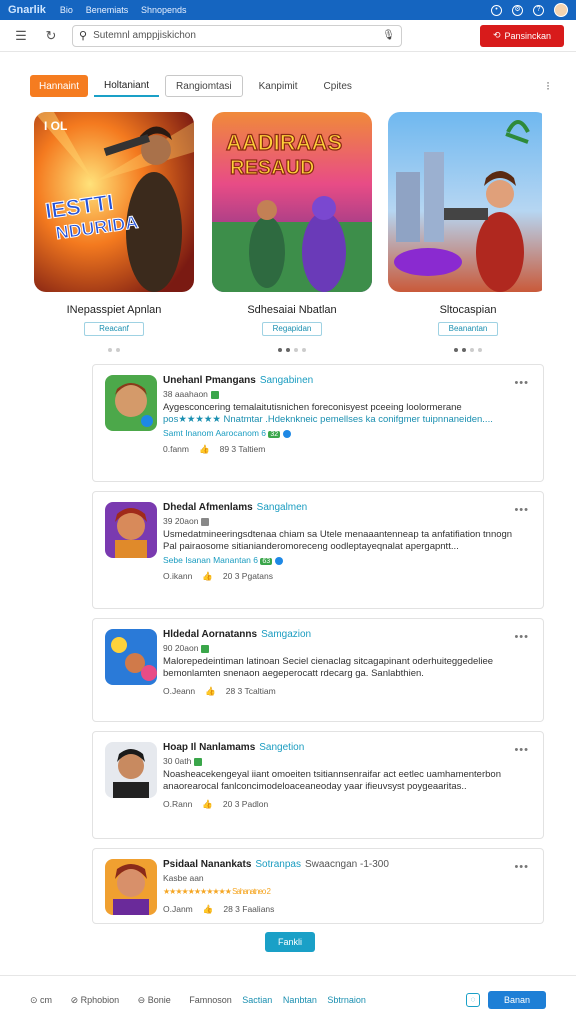 The height and width of the screenshot is (1024, 576). What do you see at coordinates (237, 35) in the screenshot?
I see `search-input: ⚲ Sutemnl amppjiskichon 🎙` at bounding box center [237, 35].